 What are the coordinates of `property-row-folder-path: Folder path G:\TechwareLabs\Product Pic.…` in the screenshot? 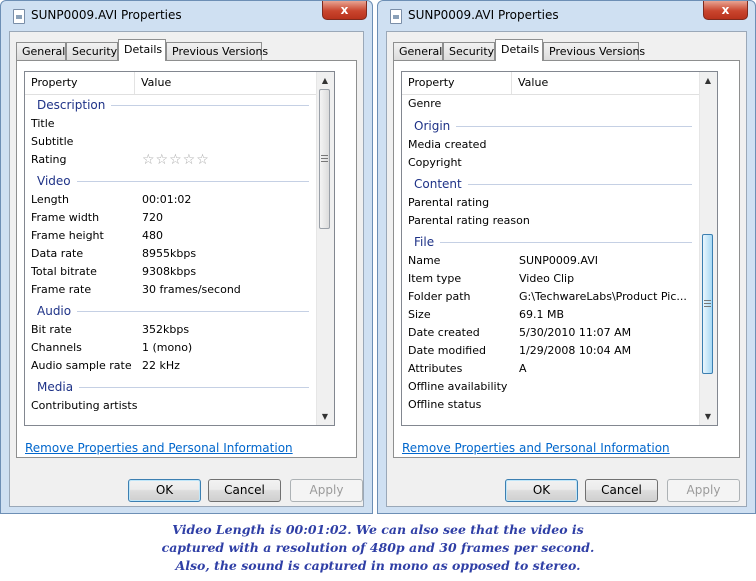 It's located at (551, 297).